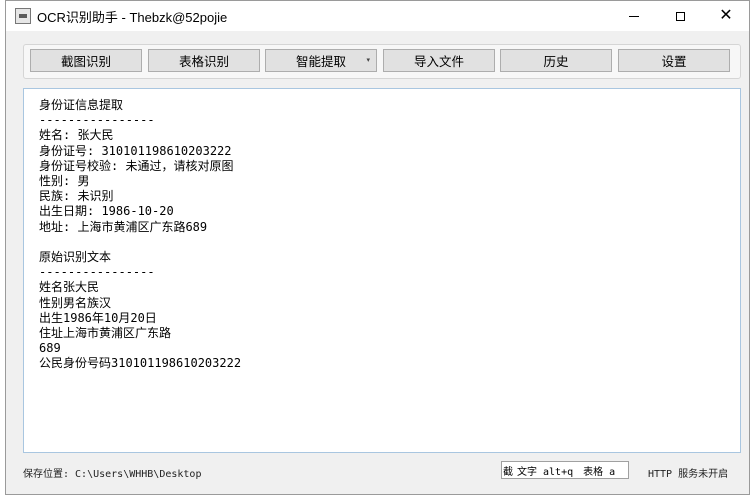 The image size is (756, 499). I want to click on window-title: OCR识别助手 - Thebzk@52pojie, so click(132, 17).